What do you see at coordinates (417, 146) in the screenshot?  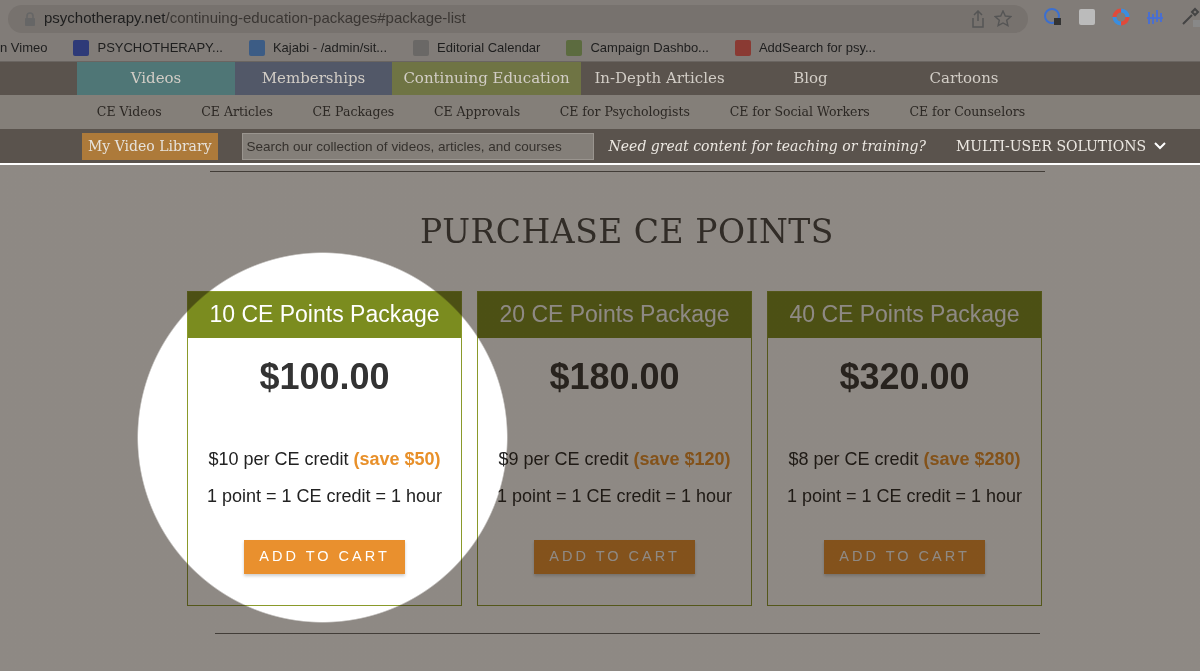 I see `search-field: Search our collection of videos, articles, and courses` at bounding box center [417, 146].